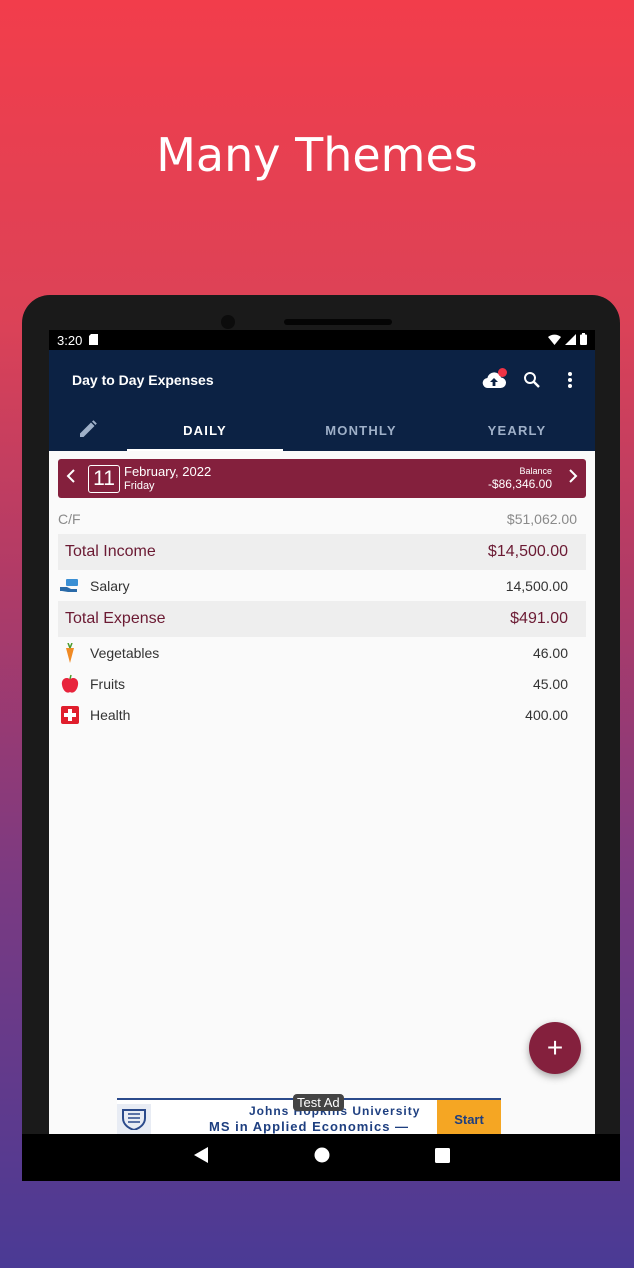 This screenshot has width=634, height=1268. What do you see at coordinates (550, 652) in the screenshot?
I see `item-amount: 46.00` at bounding box center [550, 652].